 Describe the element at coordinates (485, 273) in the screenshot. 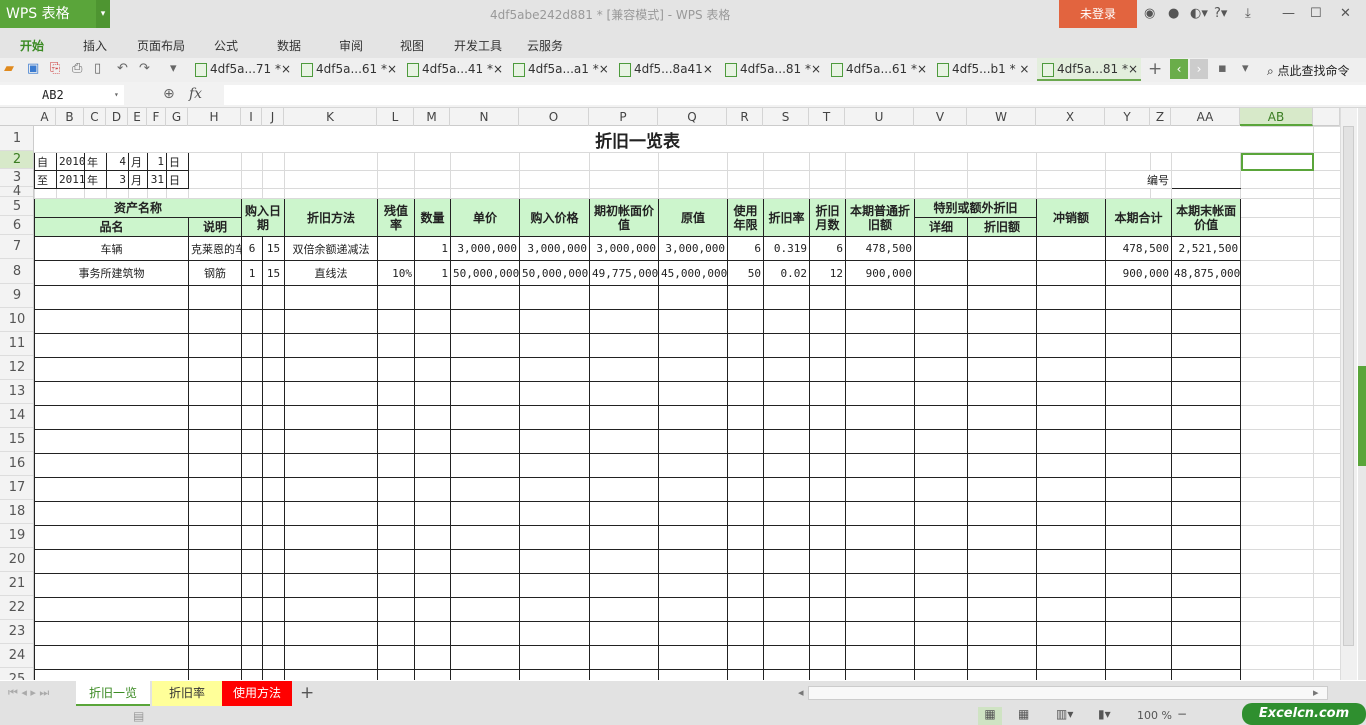

I see `asset-unit-price: 50,000,000` at that location.